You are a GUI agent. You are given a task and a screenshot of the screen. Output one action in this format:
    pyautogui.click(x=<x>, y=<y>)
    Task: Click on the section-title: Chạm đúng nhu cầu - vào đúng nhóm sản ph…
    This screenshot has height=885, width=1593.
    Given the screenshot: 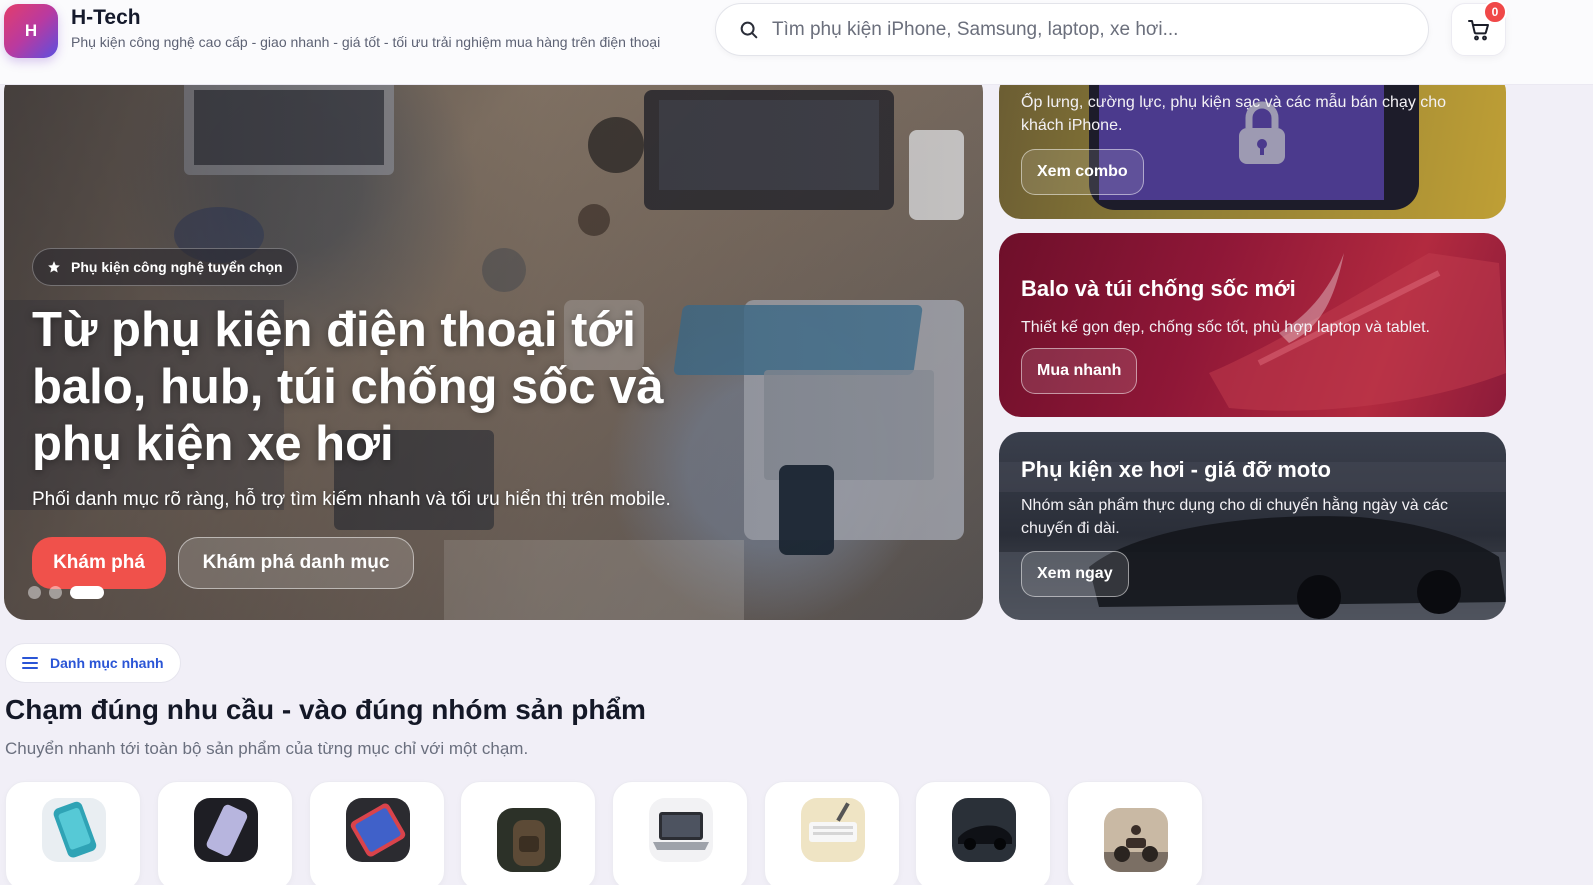 What is the action you would take?
    pyautogui.click(x=325, y=709)
    